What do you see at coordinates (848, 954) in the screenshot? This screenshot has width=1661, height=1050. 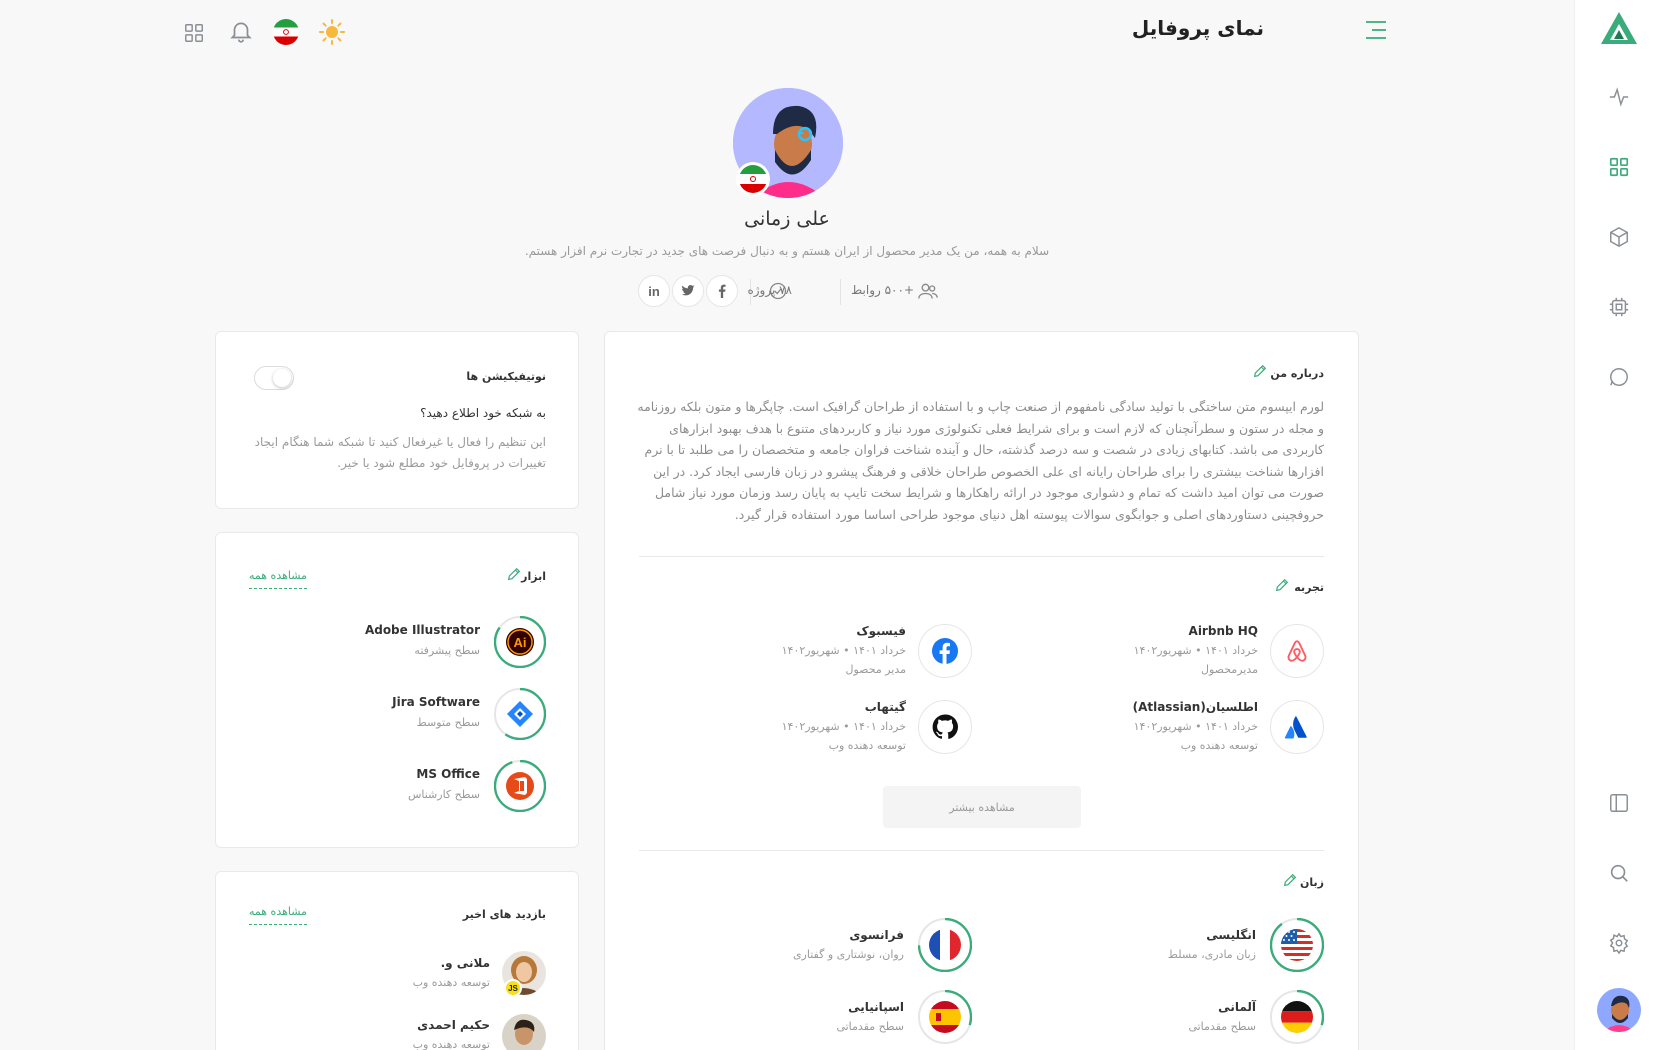 I see `language-level: روان، نوشتاری و گفتاری` at bounding box center [848, 954].